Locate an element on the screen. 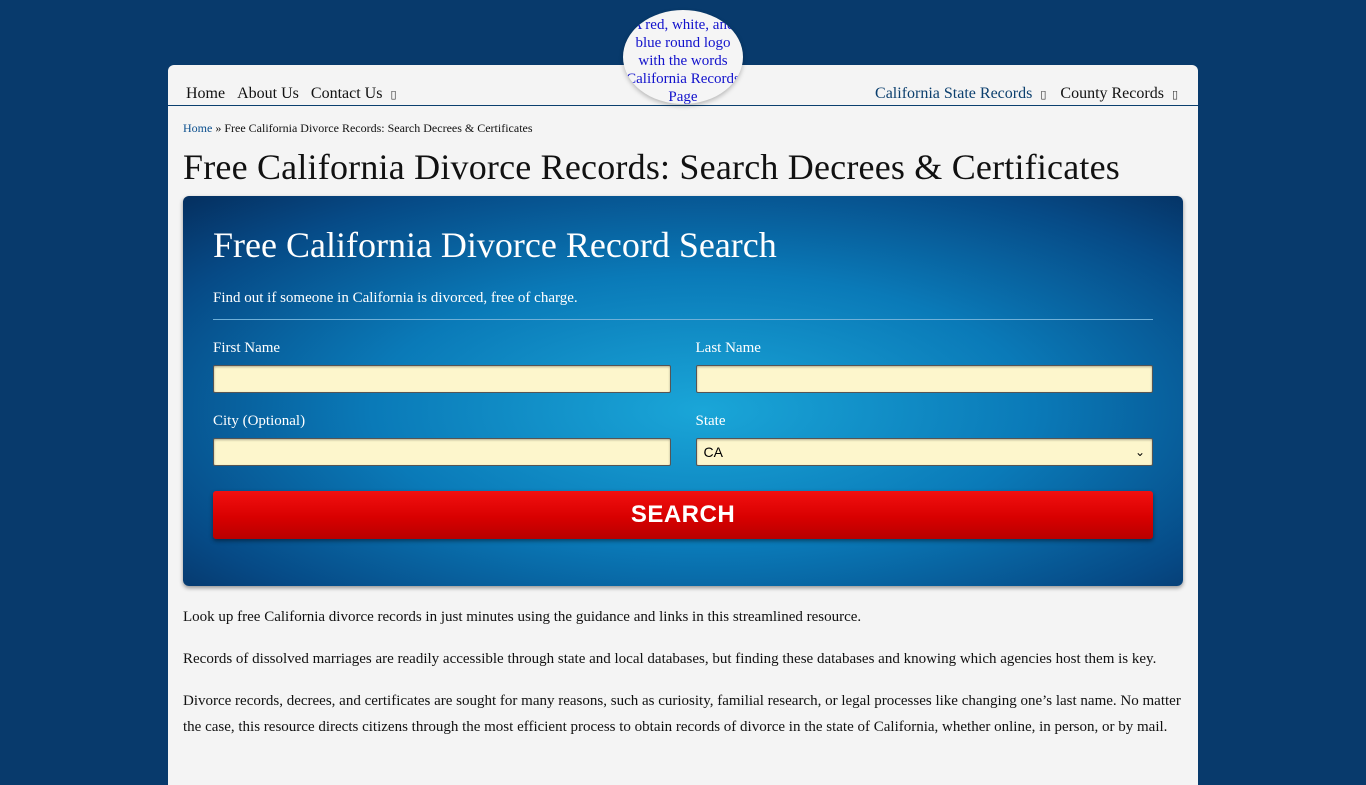  state-label: State is located at coordinates (710, 421).